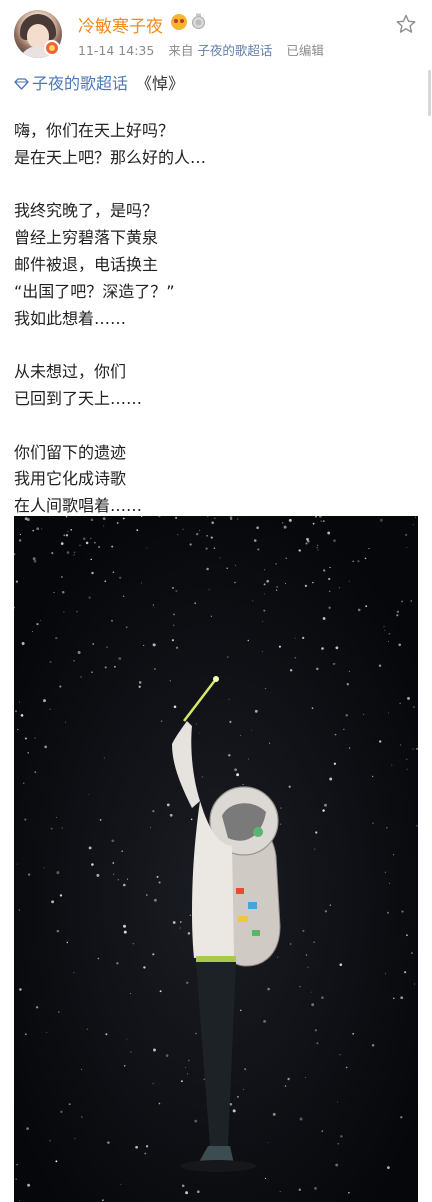 The height and width of the screenshot is (1202, 432). I want to click on username: 冷敏寒子夜, so click(120, 24).